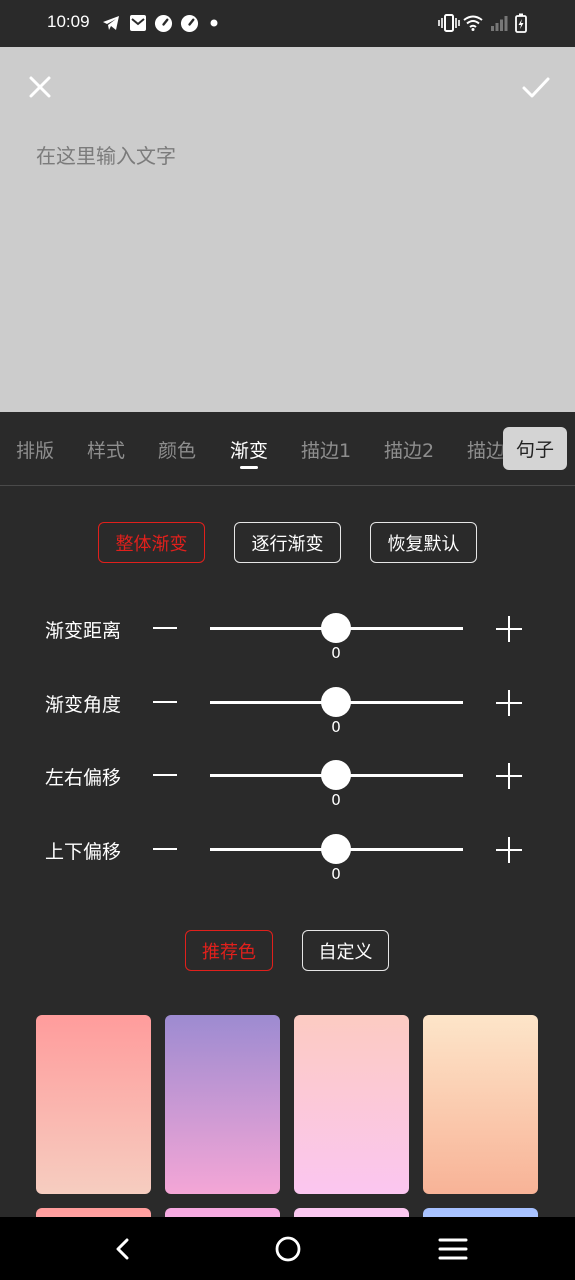 This screenshot has width=575, height=1280. What do you see at coordinates (214, 23) in the screenshot?
I see `dot-icon` at bounding box center [214, 23].